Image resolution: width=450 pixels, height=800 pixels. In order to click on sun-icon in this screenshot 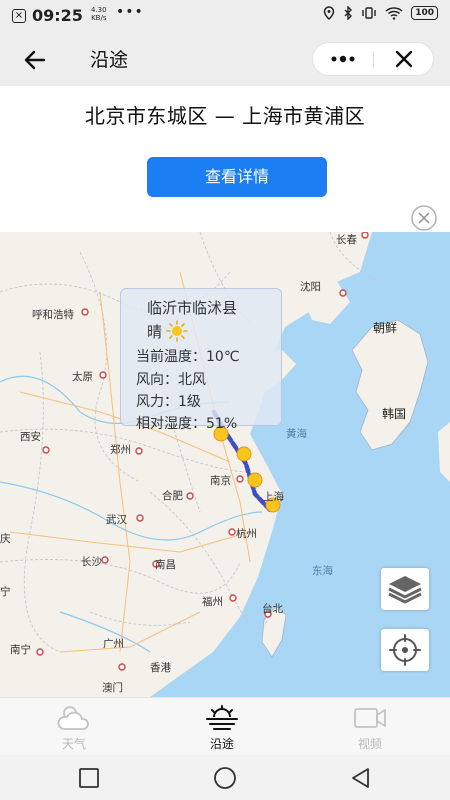, I will do `click(177, 331)`.